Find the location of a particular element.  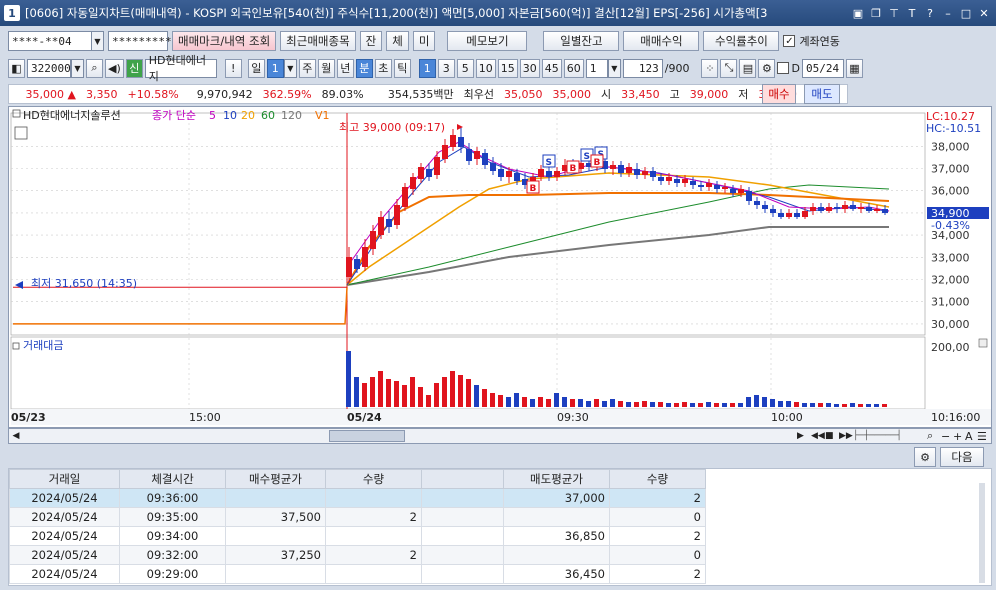

menu-icon: ☰ is located at coordinates (984, 436).